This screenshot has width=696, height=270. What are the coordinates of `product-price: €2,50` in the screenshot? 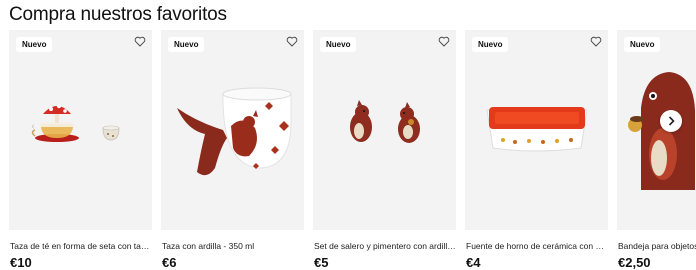 It's located at (634, 262).